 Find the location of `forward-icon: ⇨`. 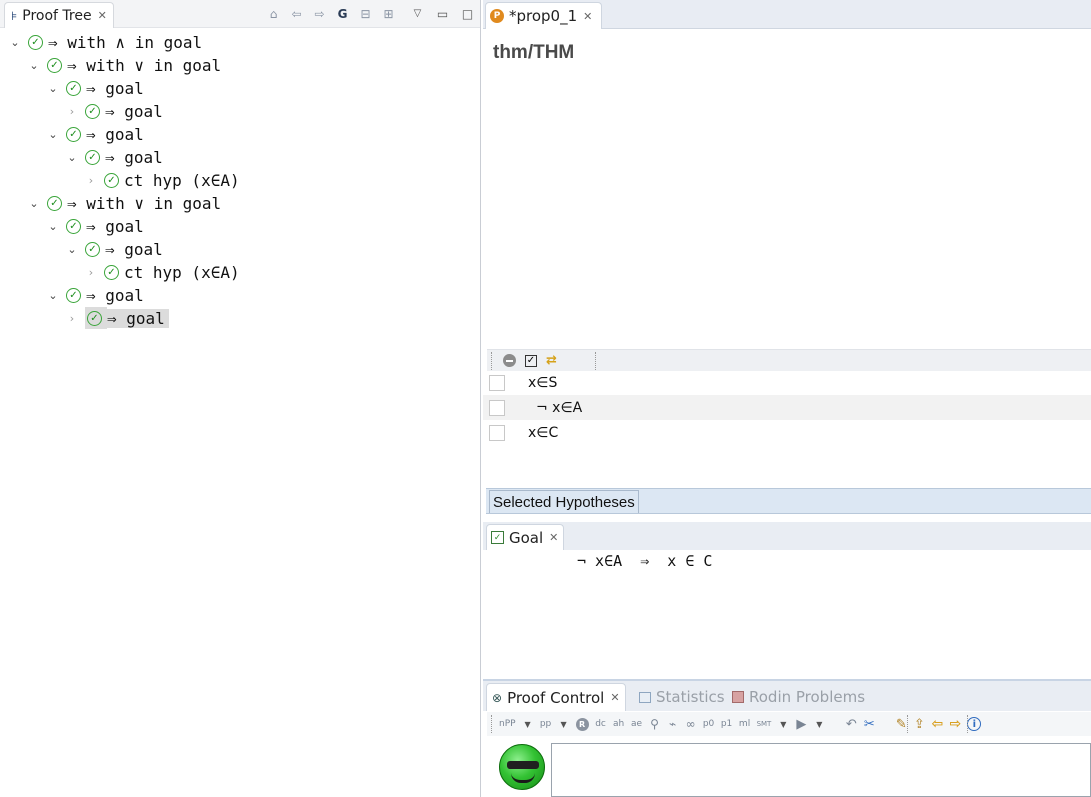

forward-icon: ⇨ is located at coordinates (319, 13).